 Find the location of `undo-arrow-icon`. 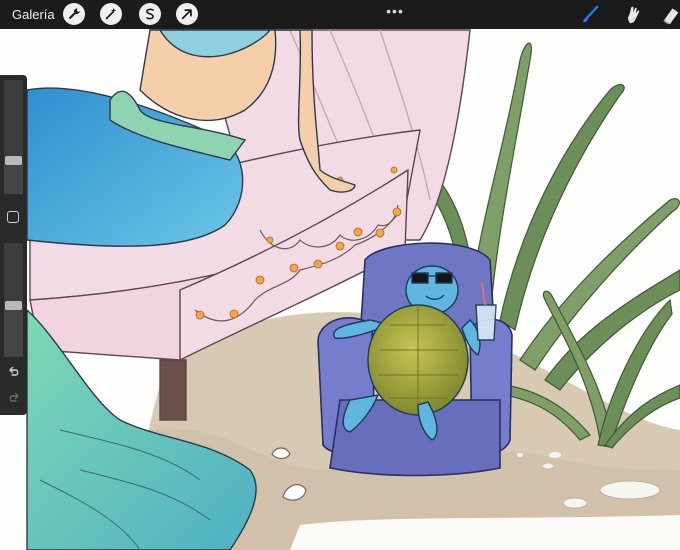

undo-arrow-icon is located at coordinates (13, 371).